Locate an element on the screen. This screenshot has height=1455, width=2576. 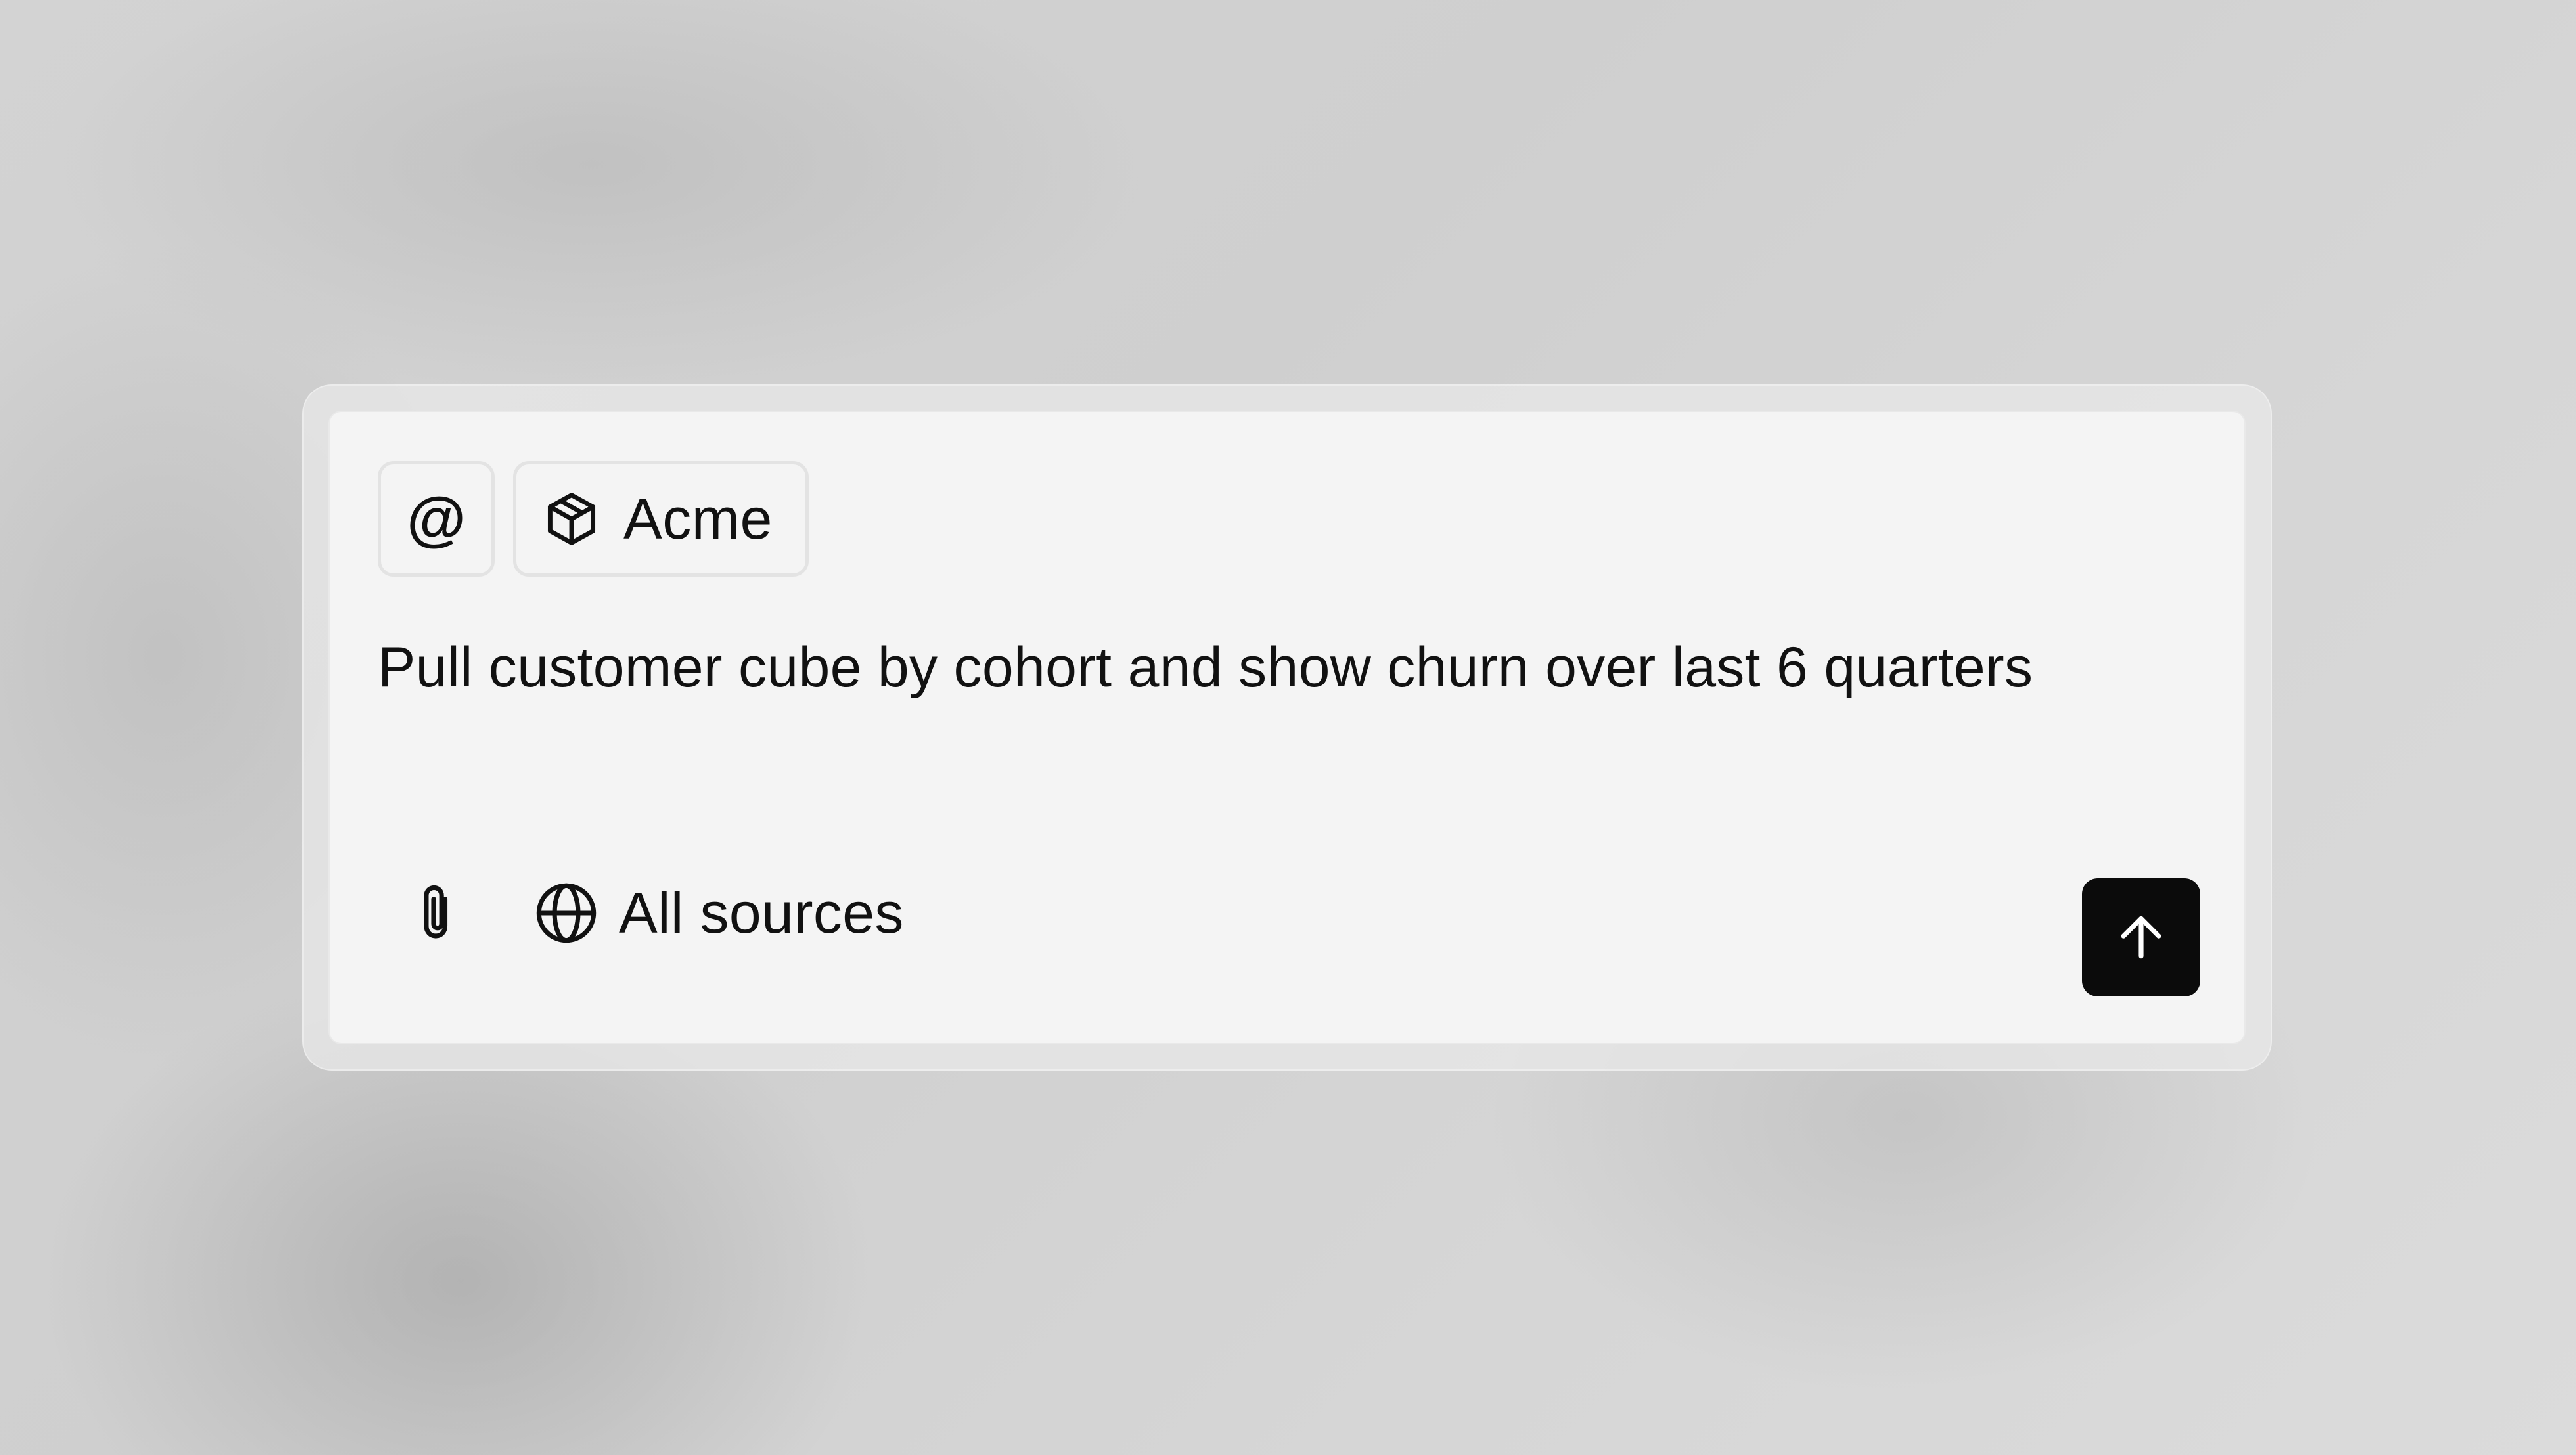
send-button is located at coordinates (2141, 937).